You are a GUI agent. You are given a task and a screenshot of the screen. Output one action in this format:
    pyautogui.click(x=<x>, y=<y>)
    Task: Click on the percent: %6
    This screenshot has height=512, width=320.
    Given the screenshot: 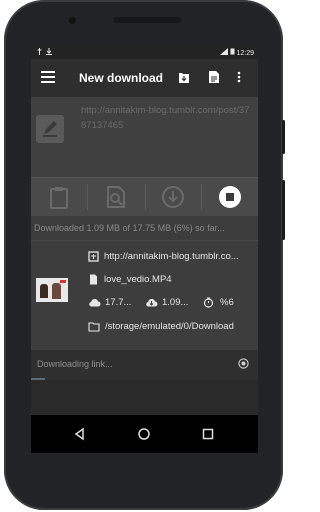 What is the action you would take?
    pyautogui.click(x=227, y=303)
    